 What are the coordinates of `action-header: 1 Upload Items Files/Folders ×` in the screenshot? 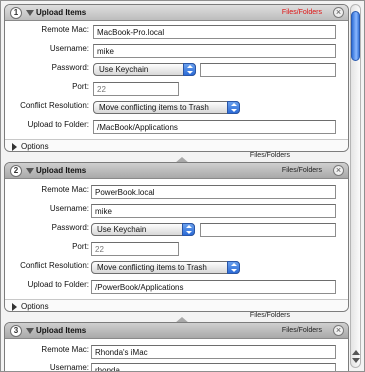 It's located at (176, 13).